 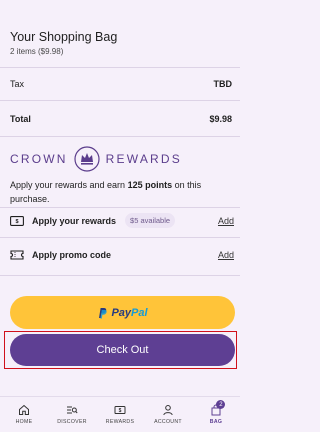 I want to click on crown-icon, so click(x=87, y=159).